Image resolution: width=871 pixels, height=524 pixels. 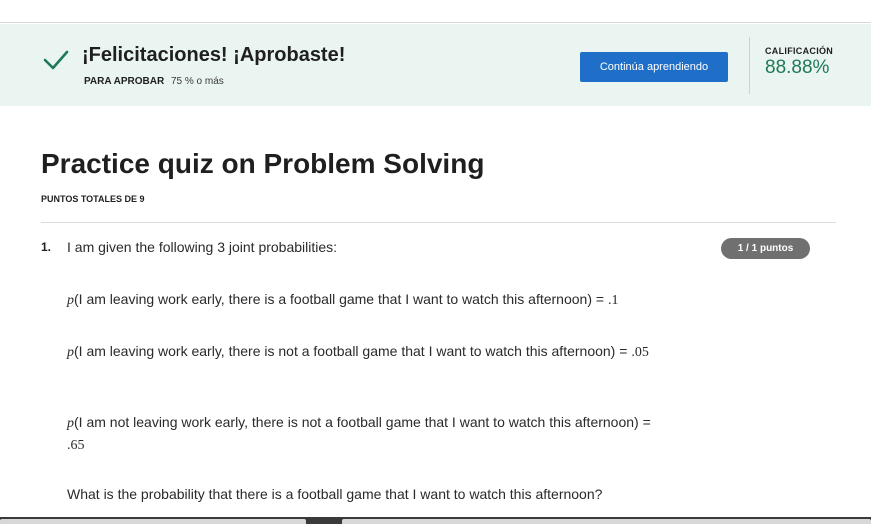 What do you see at coordinates (46, 247) in the screenshot?
I see `question-number: 1.` at bounding box center [46, 247].